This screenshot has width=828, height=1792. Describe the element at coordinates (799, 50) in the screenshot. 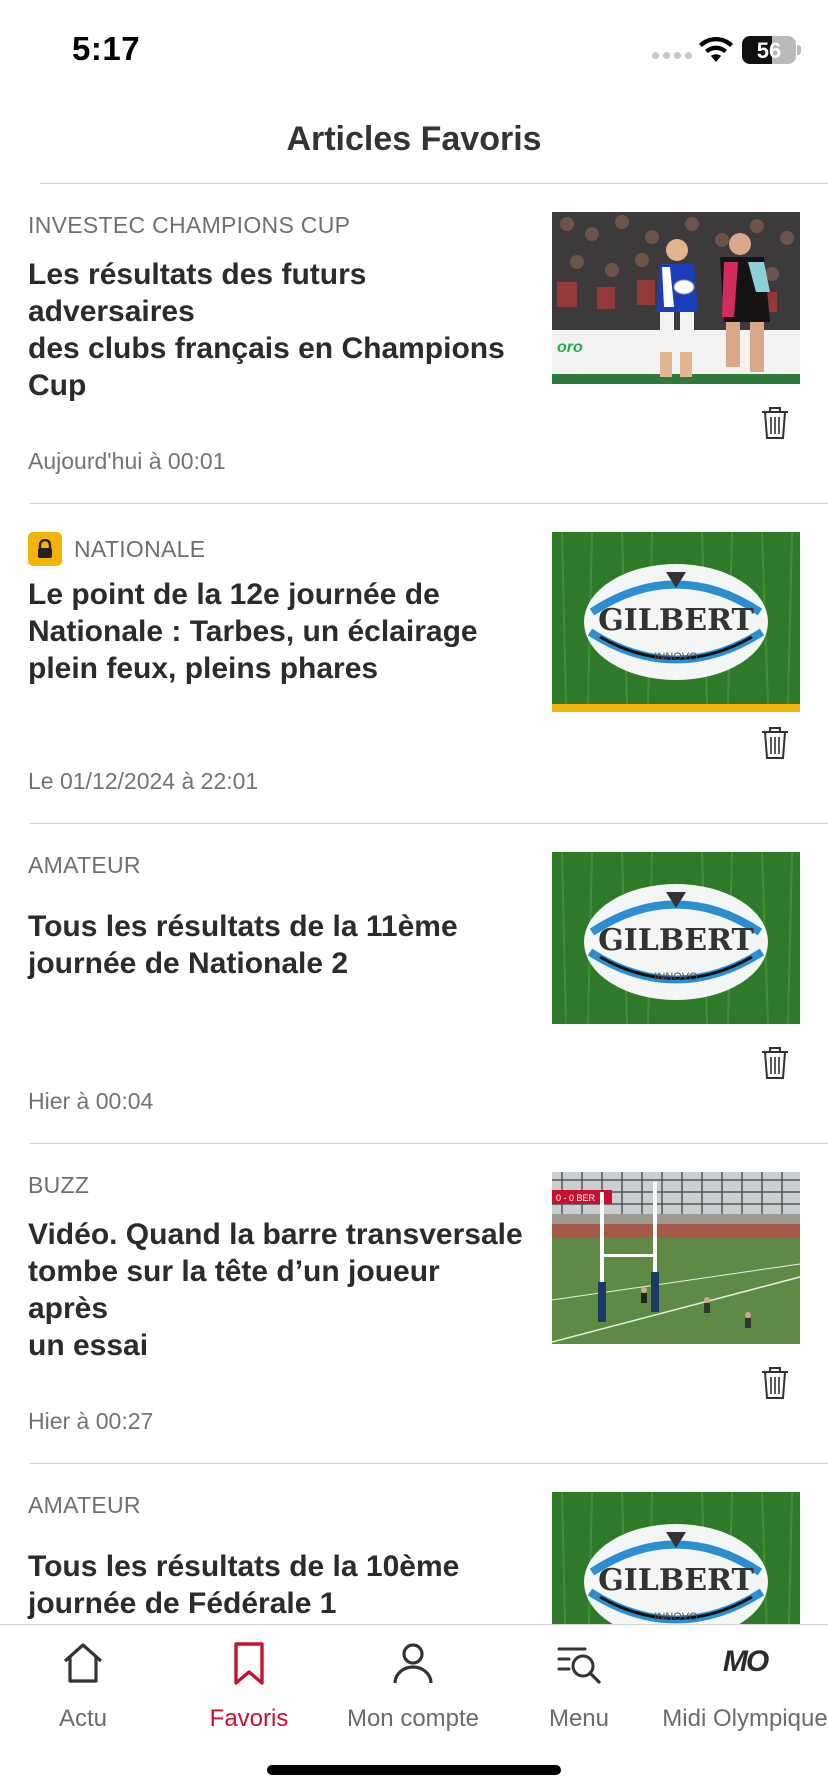

I see `battery-cap` at that location.